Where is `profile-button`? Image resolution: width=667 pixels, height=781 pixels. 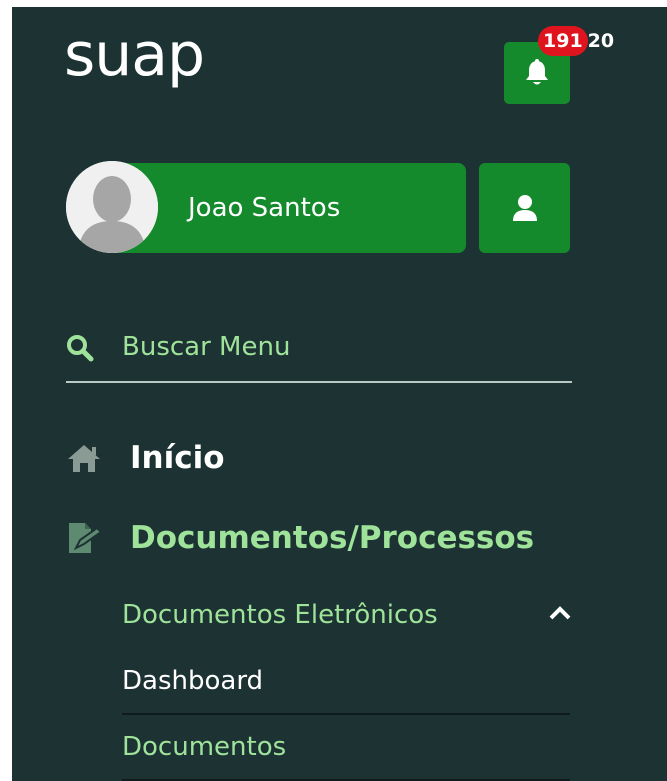 profile-button is located at coordinates (524, 208).